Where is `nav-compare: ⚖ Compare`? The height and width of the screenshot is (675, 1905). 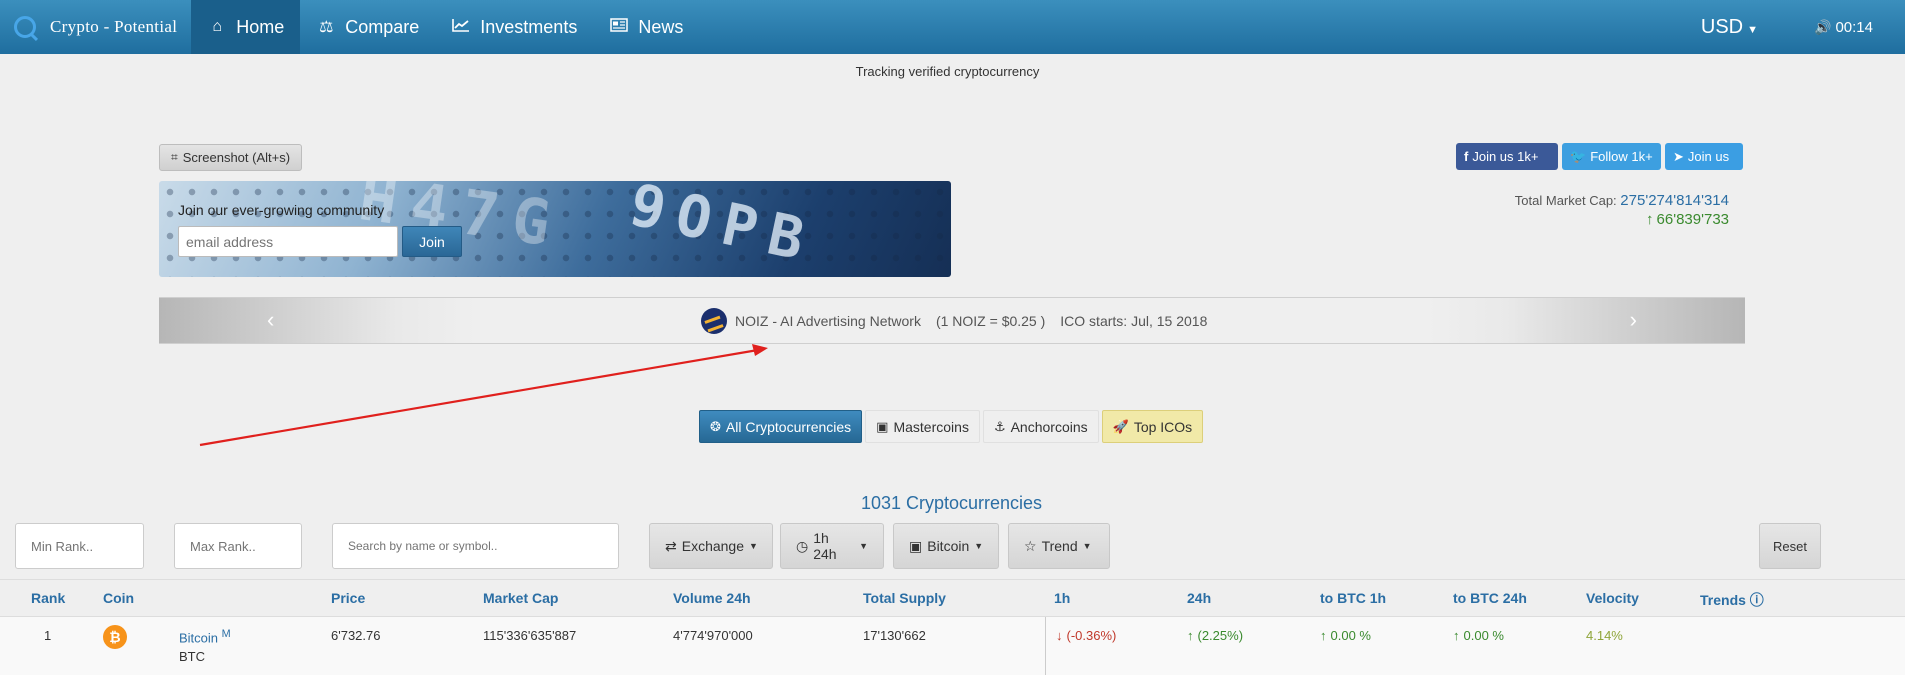 nav-compare: ⚖ Compare is located at coordinates (367, 27).